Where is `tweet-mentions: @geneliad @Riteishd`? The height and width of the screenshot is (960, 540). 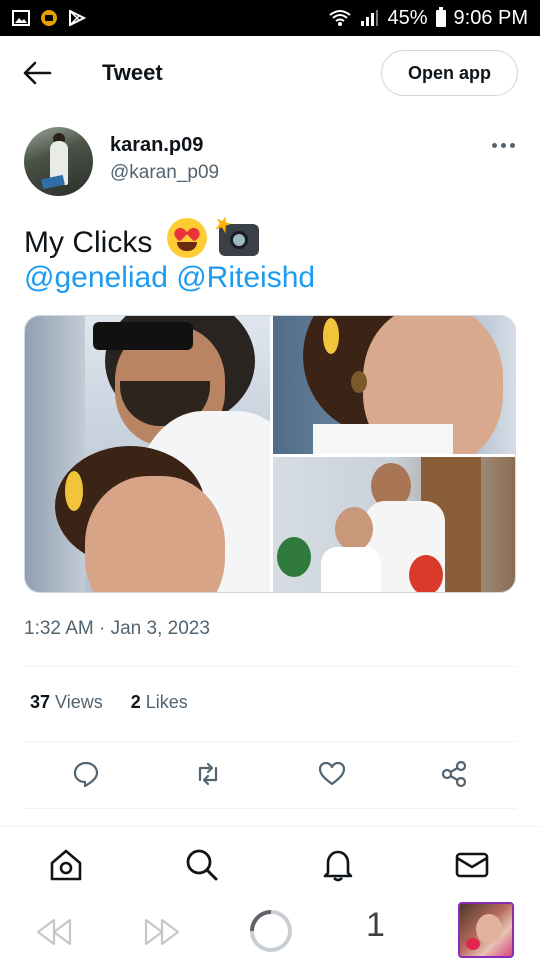
tweet-mentions: @geneliad @Riteishd is located at coordinates (169, 278).